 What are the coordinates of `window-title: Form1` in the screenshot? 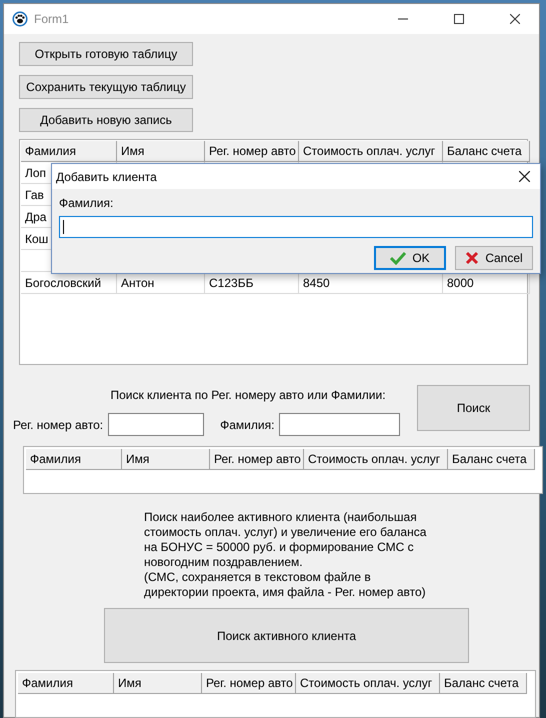 It's located at (51, 19).